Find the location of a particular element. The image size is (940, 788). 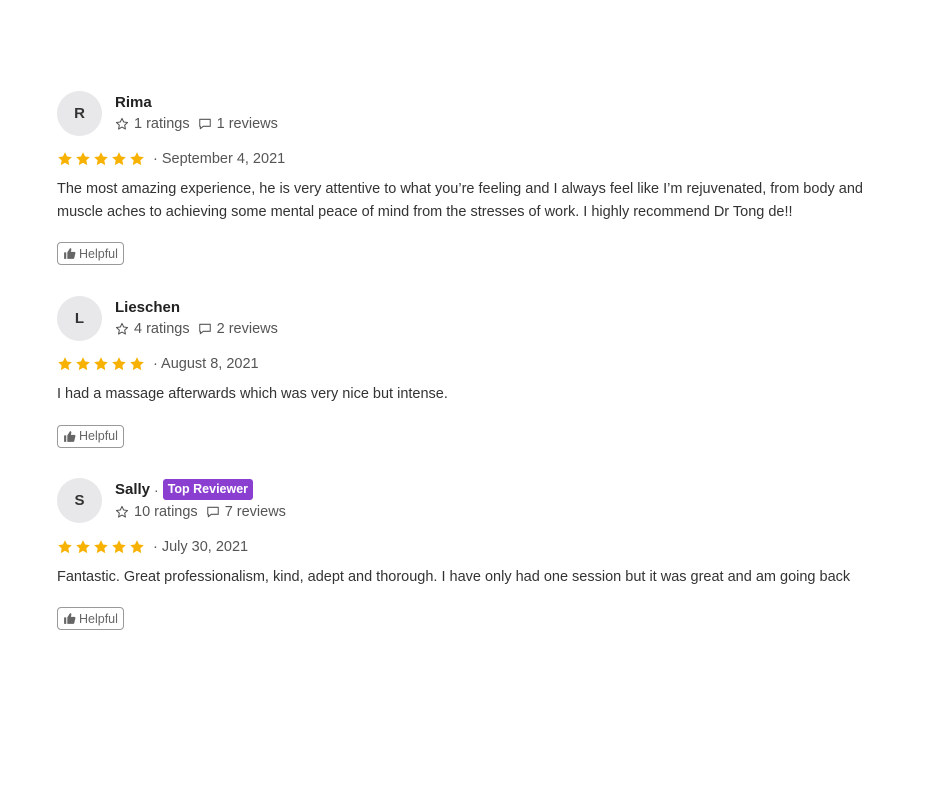

avatar: R is located at coordinates (79, 113).